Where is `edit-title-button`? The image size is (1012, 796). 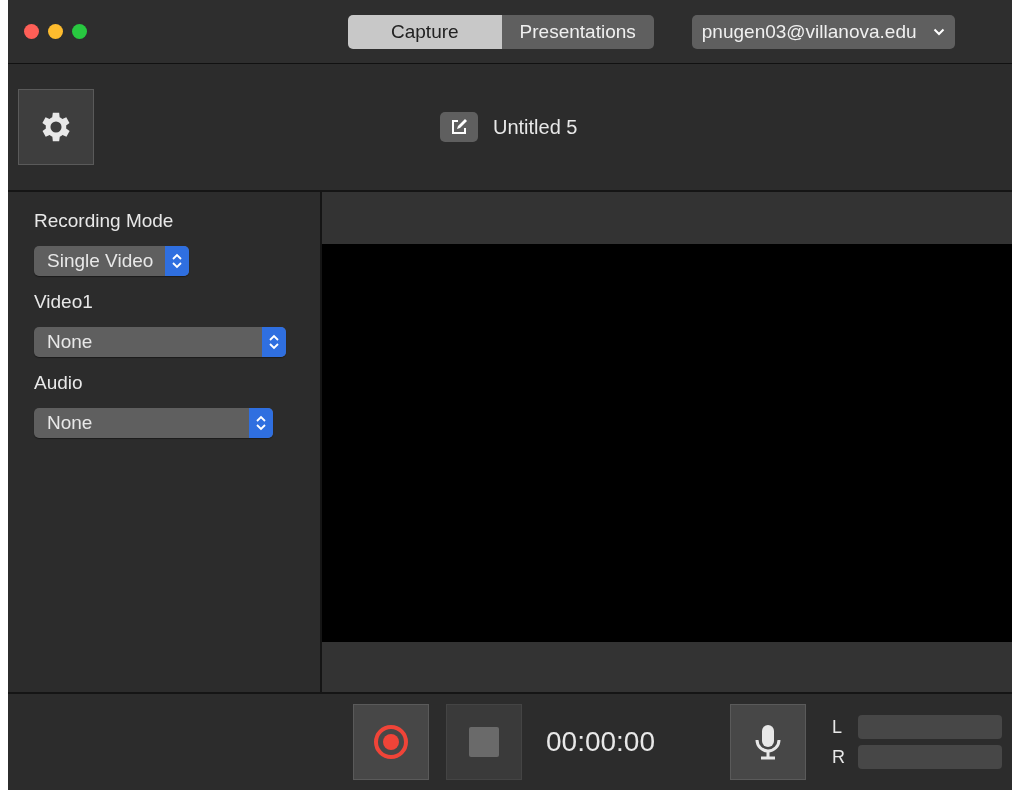 edit-title-button is located at coordinates (459, 127).